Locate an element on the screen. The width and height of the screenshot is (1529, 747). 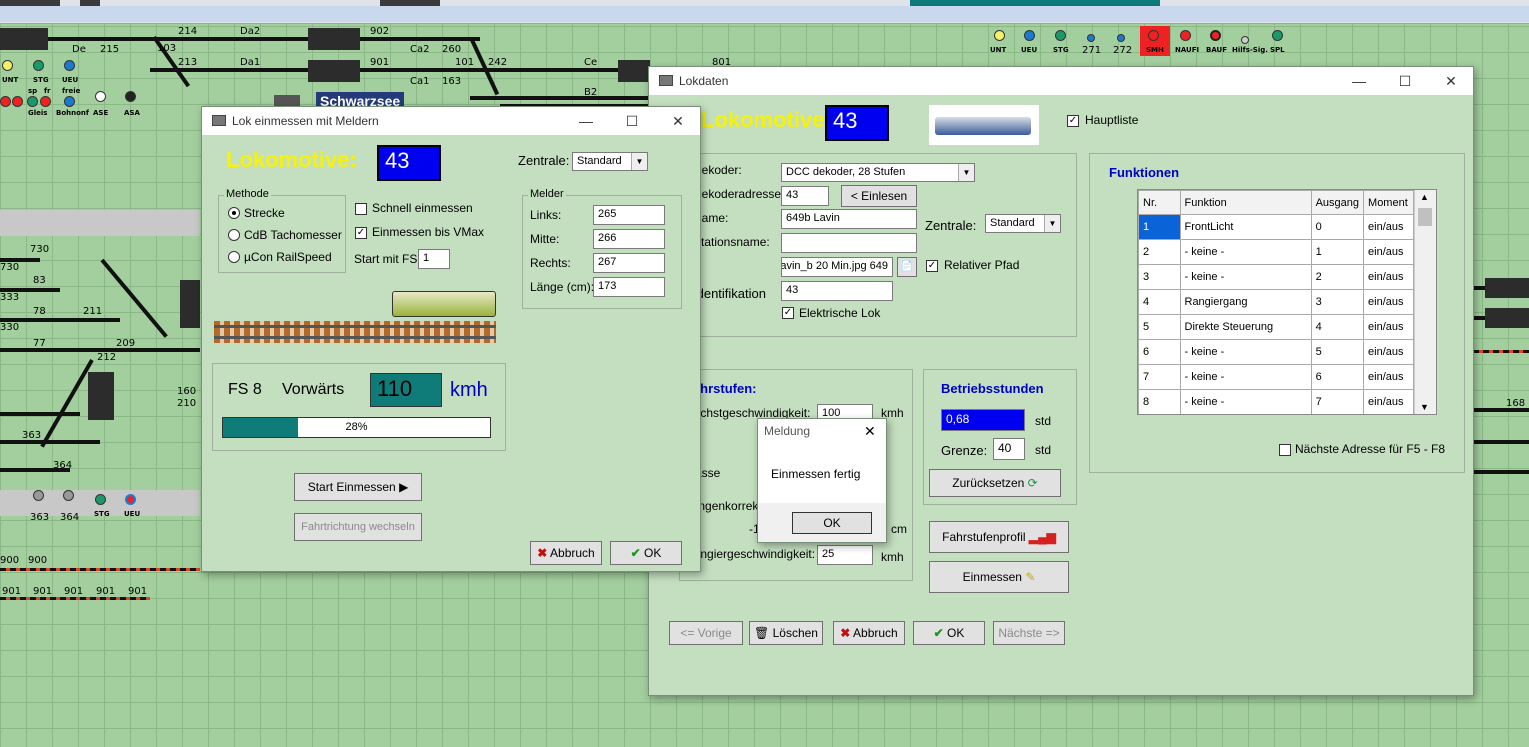
rechts-input: 267 is located at coordinates (629, 263).